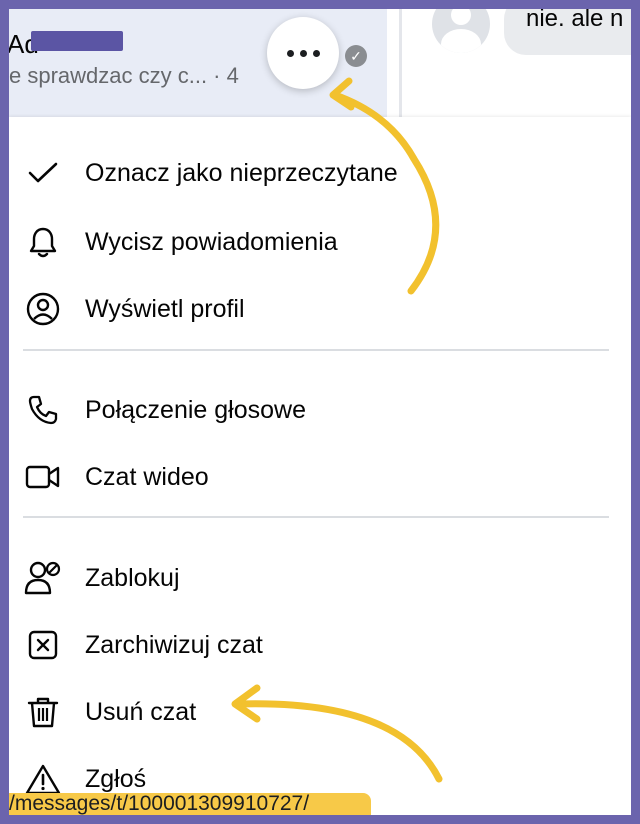  I want to click on menu-item-delete-chat: Usuń czat, so click(309, 712).